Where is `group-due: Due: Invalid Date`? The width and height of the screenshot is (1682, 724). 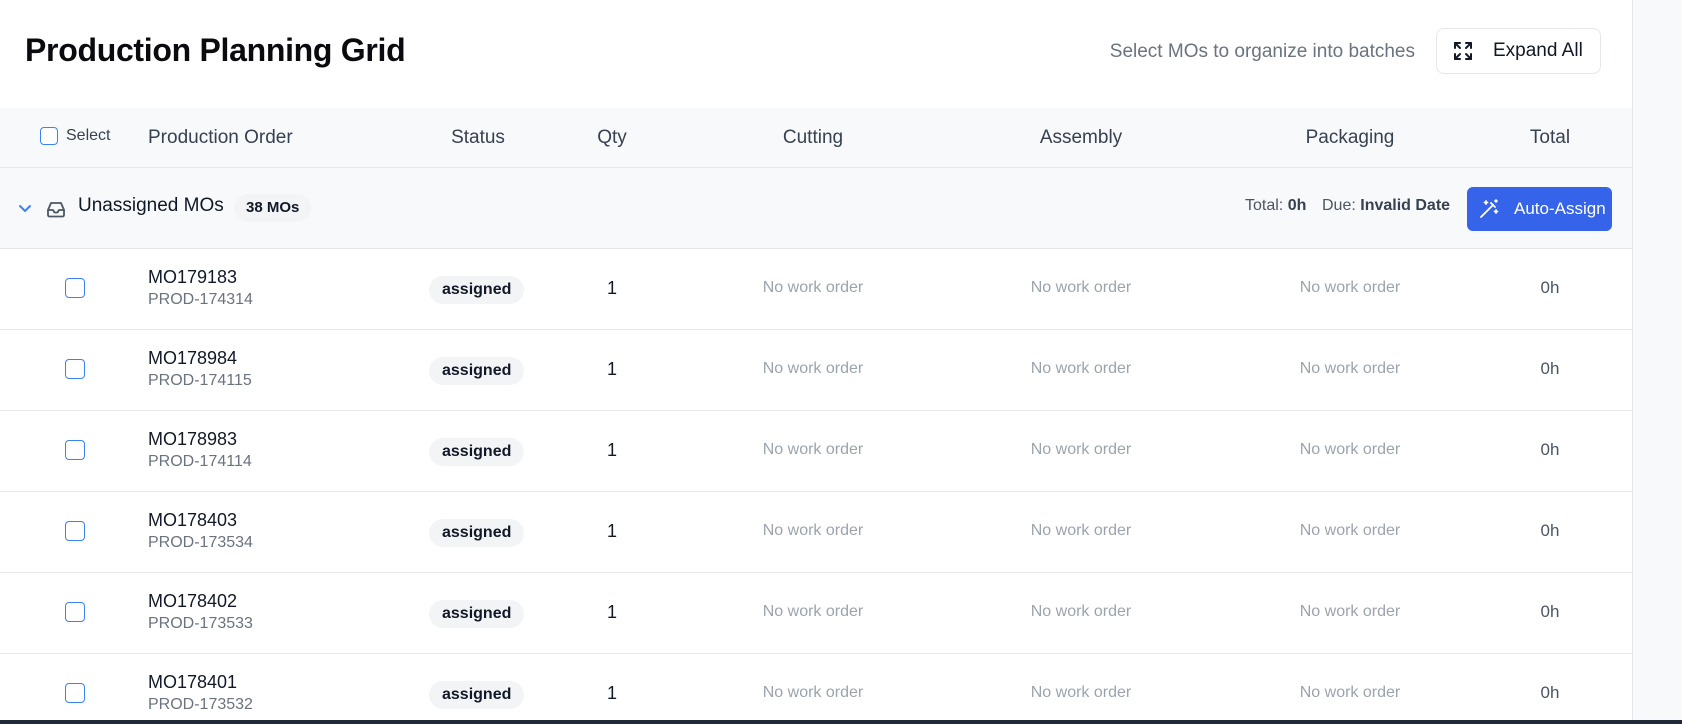 group-due: Due: Invalid Date is located at coordinates (1386, 206).